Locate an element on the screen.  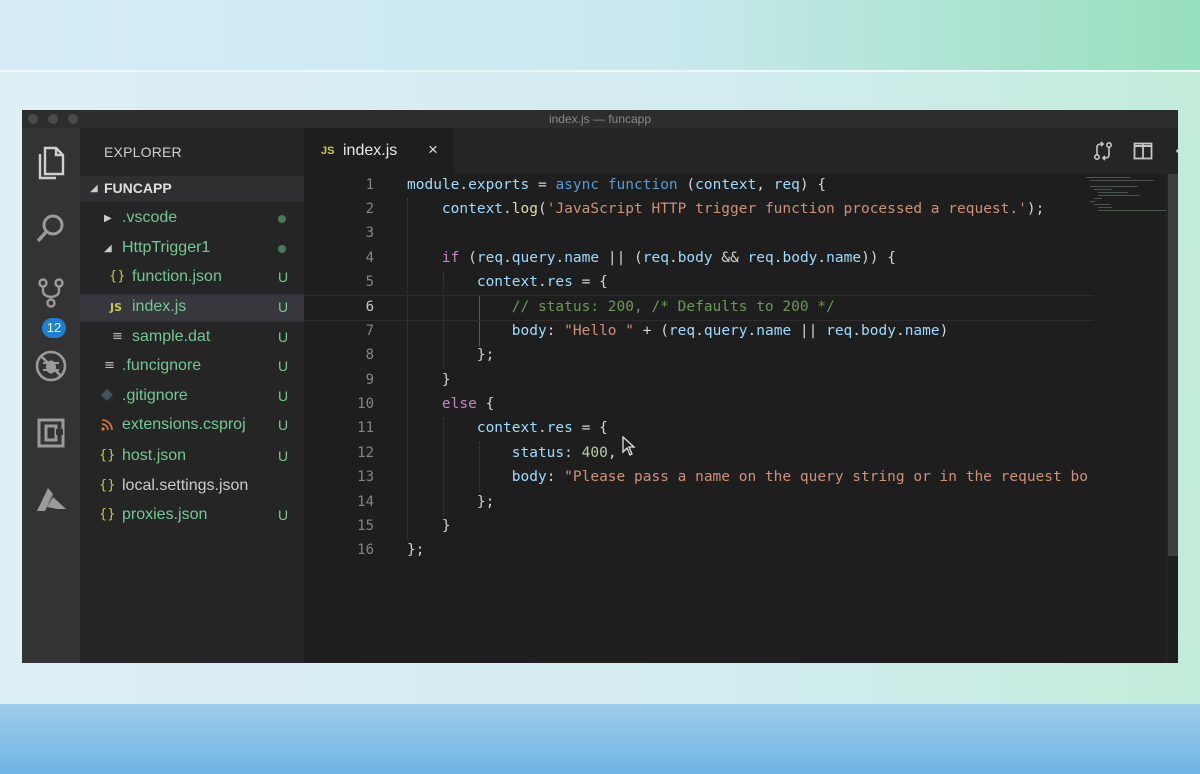
desktop-background-top is located at coordinates (600, 35).